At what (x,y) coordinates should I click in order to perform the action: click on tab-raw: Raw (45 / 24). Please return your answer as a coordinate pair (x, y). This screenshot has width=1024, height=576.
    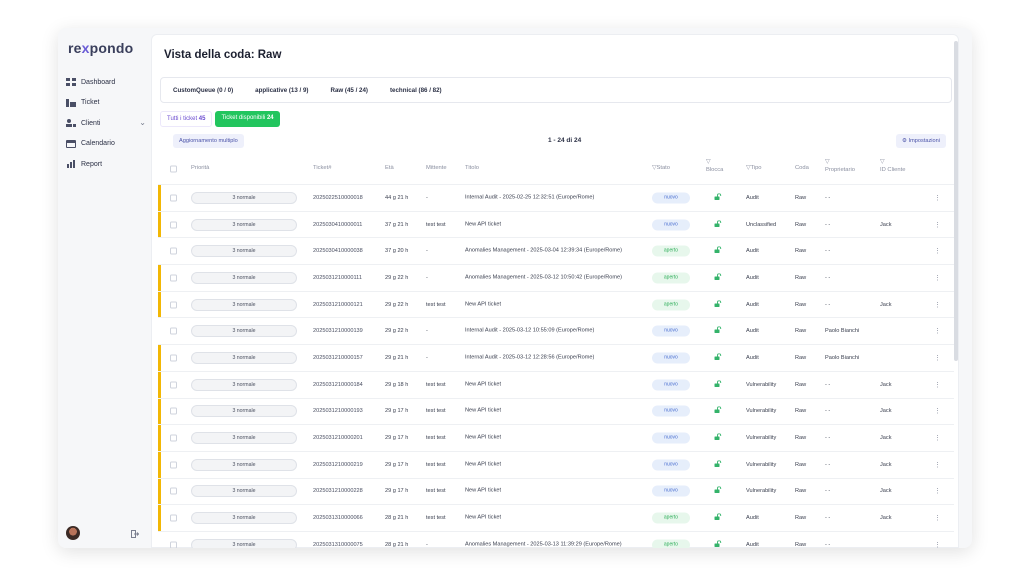
    Looking at the image, I should click on (349, 90).